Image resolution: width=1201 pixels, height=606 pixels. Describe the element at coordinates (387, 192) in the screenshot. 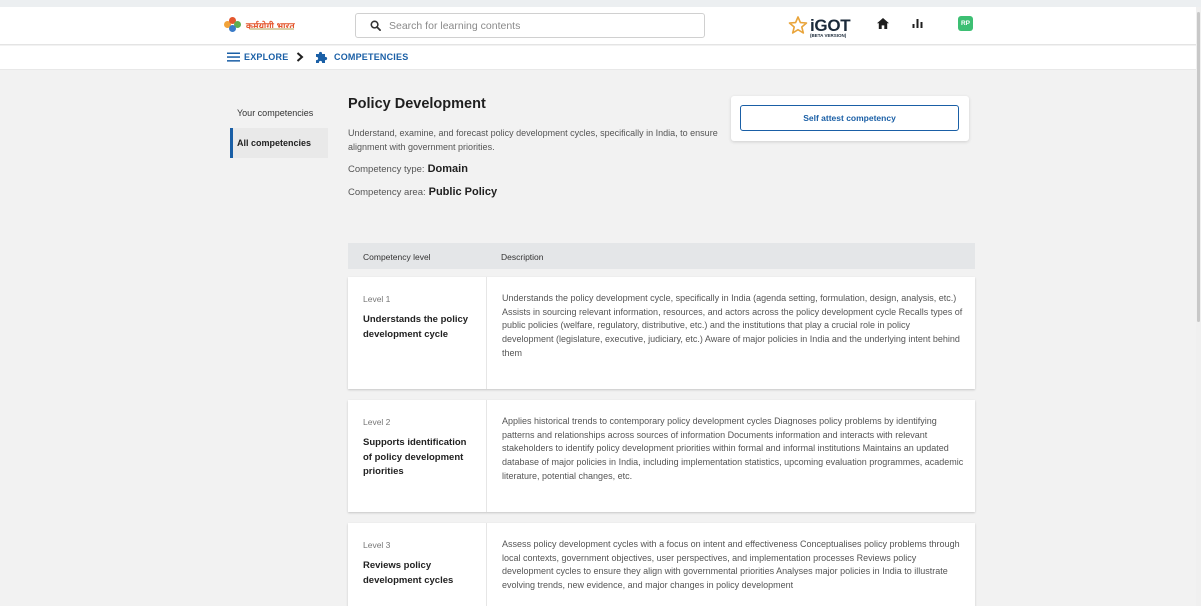

I see `competency-area-label: Competency area:` at that location.